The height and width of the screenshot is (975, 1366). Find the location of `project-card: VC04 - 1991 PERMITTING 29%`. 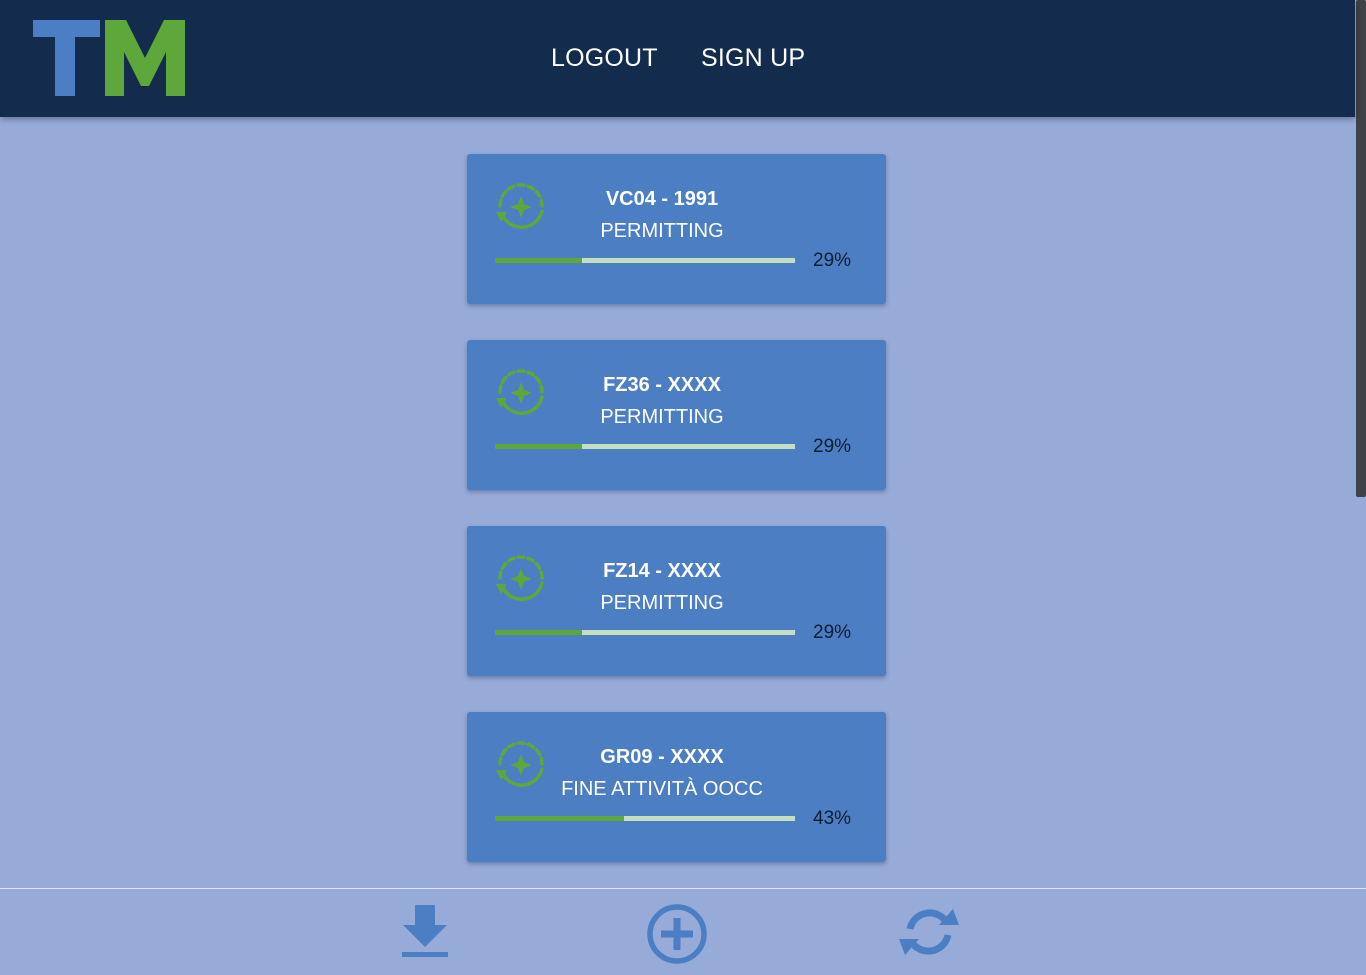

project-card: VC04 - 1991 PERMITTING 29% is located at coordinates (676, 229).